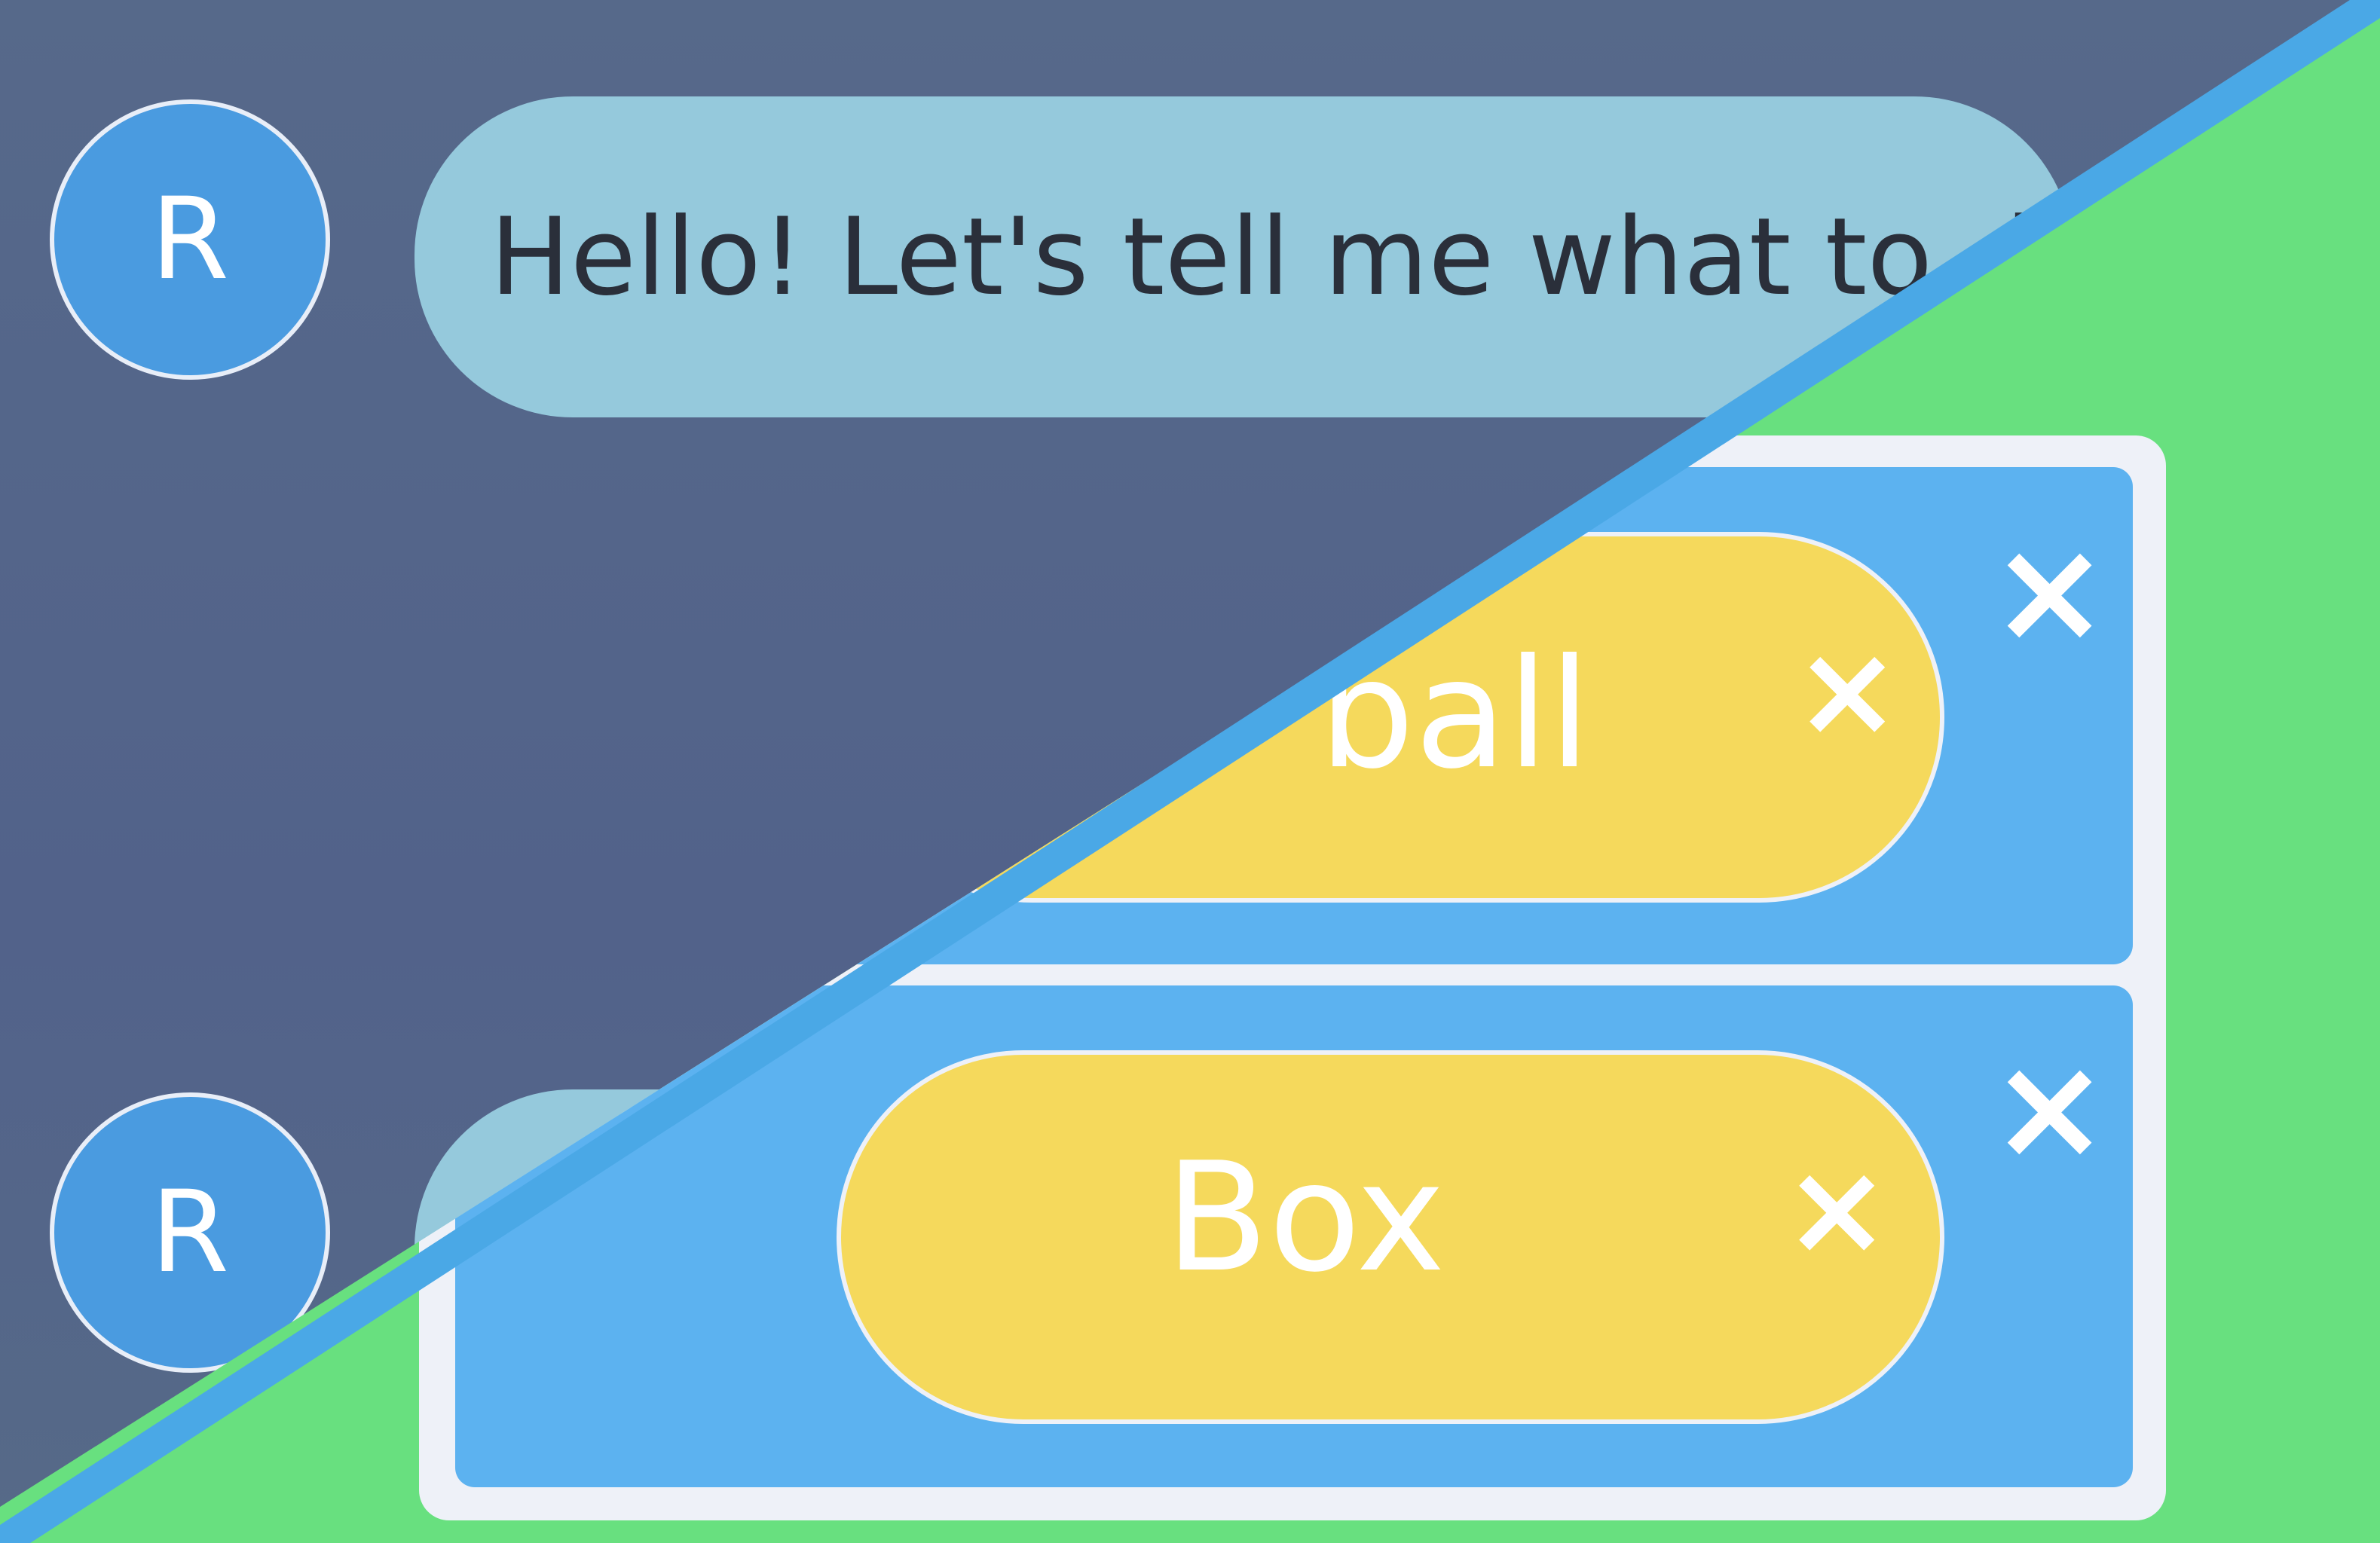 The width and height of the screenshot is (2380, 1543). I want to click on avatar: R, so click(190, 239).